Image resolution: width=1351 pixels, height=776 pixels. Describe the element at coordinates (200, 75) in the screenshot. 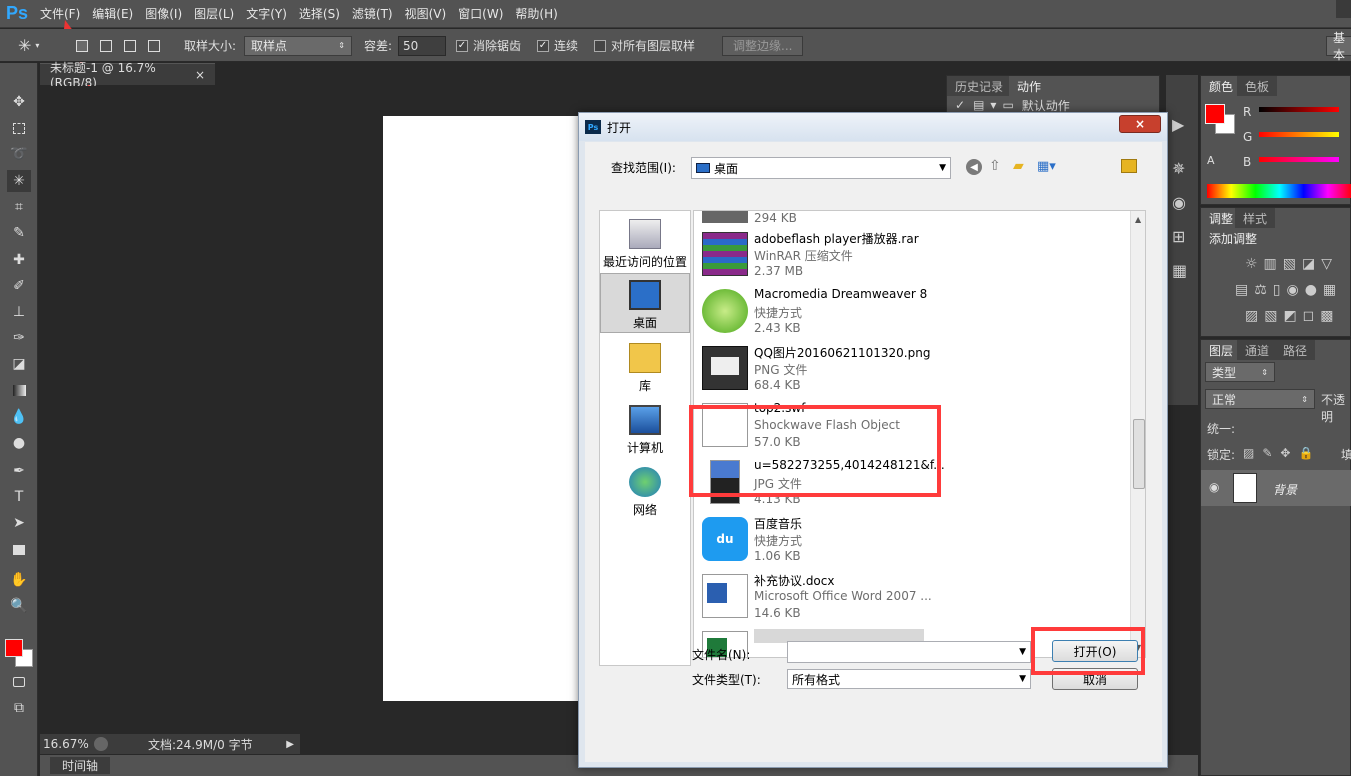

I see `close-icon: ×` at that location.